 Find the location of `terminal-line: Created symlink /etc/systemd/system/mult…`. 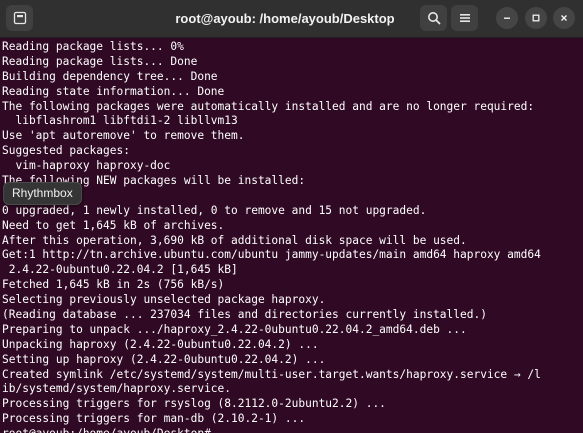

terminal-line: Created symlink /etc/systemd/system/mult… is located at coordinates (271, 374).